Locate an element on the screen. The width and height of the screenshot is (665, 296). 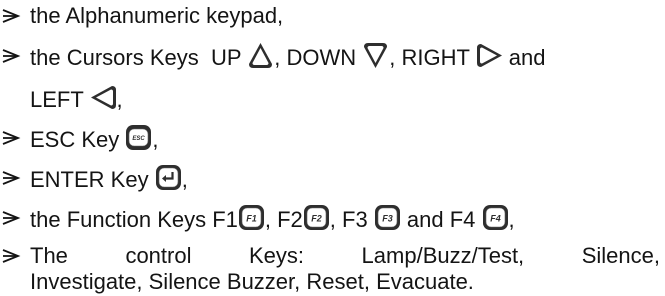
esc-key-icon: ESC is located at coordinates (138, 137).